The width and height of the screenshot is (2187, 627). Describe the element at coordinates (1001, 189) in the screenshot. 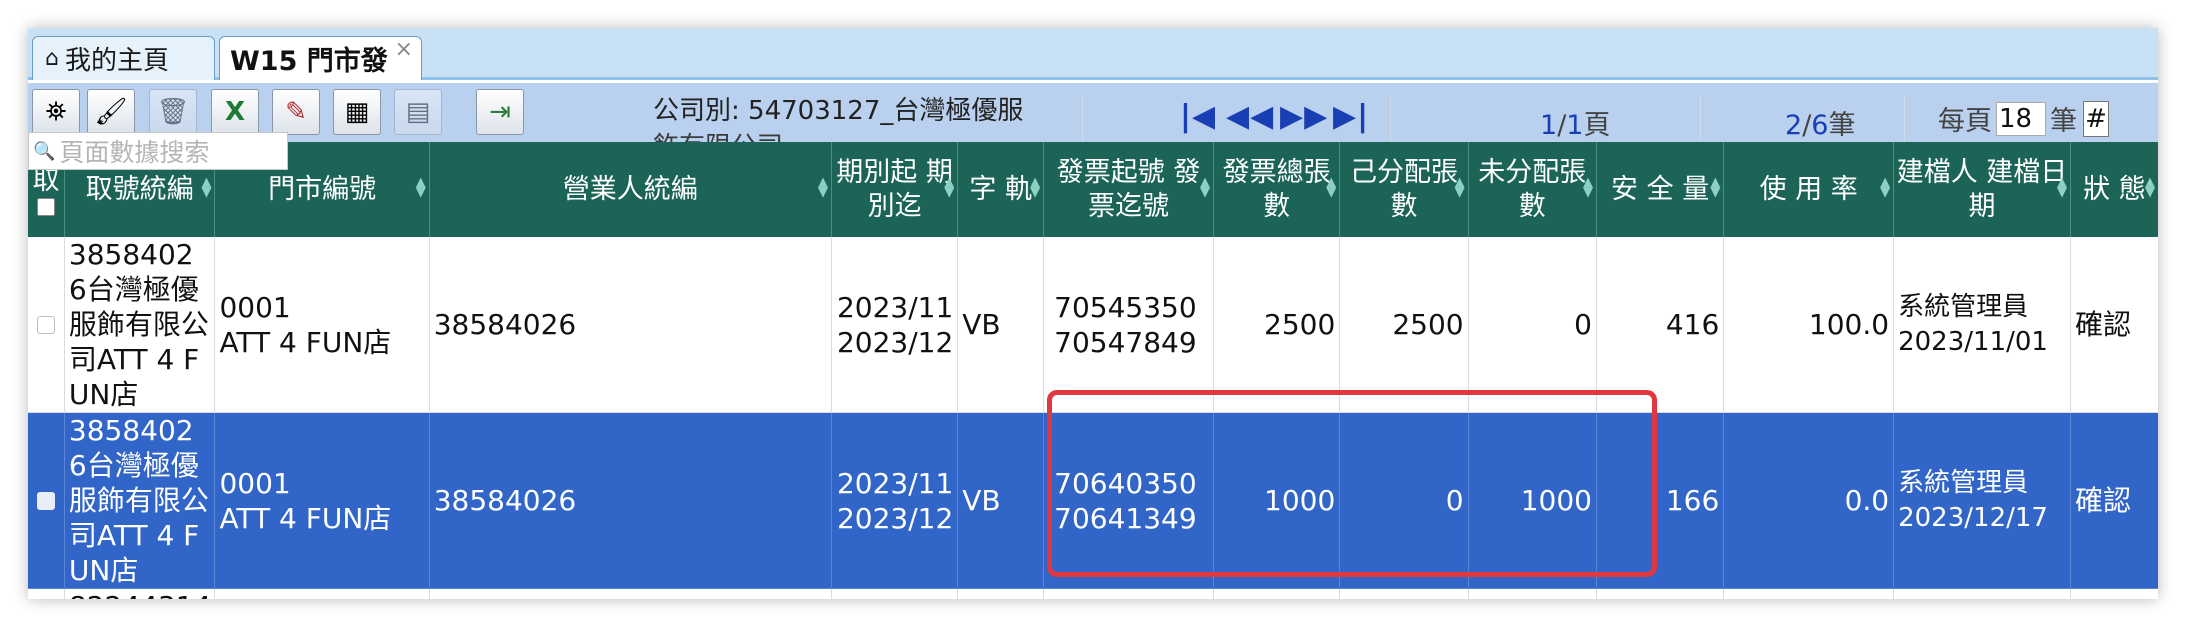

I see `col-header-track: 字 軌 ▲ ▼` at that location.